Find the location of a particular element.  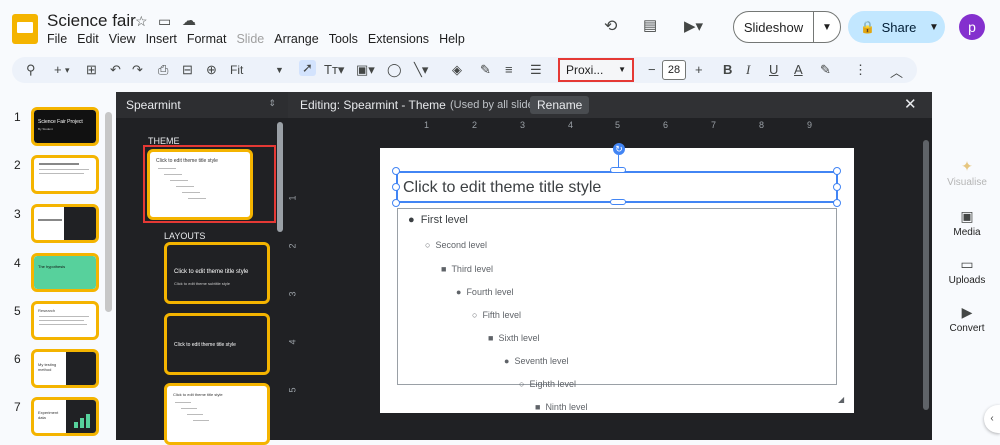

list-level-8: ○ Eighth level is located at coordinates (547, 384).